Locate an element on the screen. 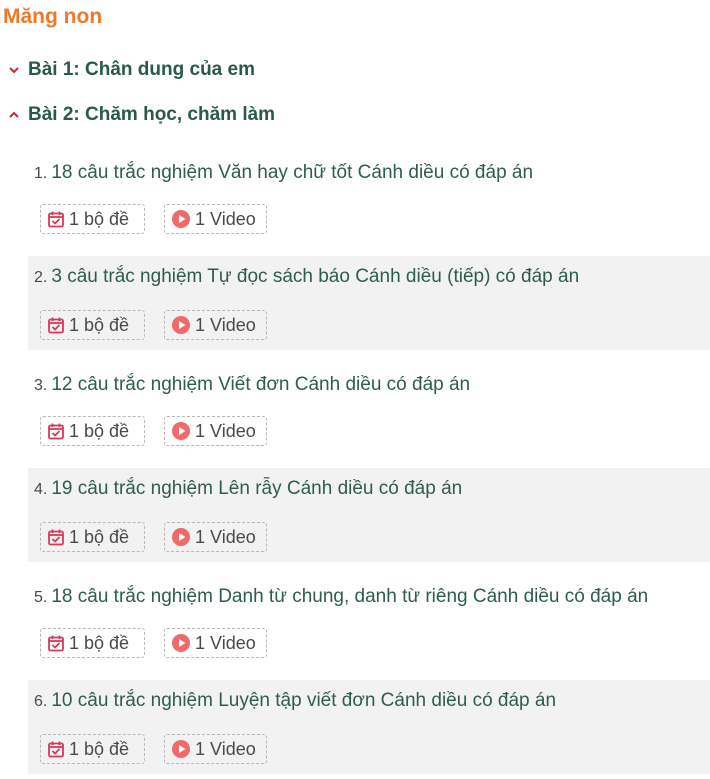 The image size is (710, 779). section-title: Măng non is located at coordinates (53, 16).